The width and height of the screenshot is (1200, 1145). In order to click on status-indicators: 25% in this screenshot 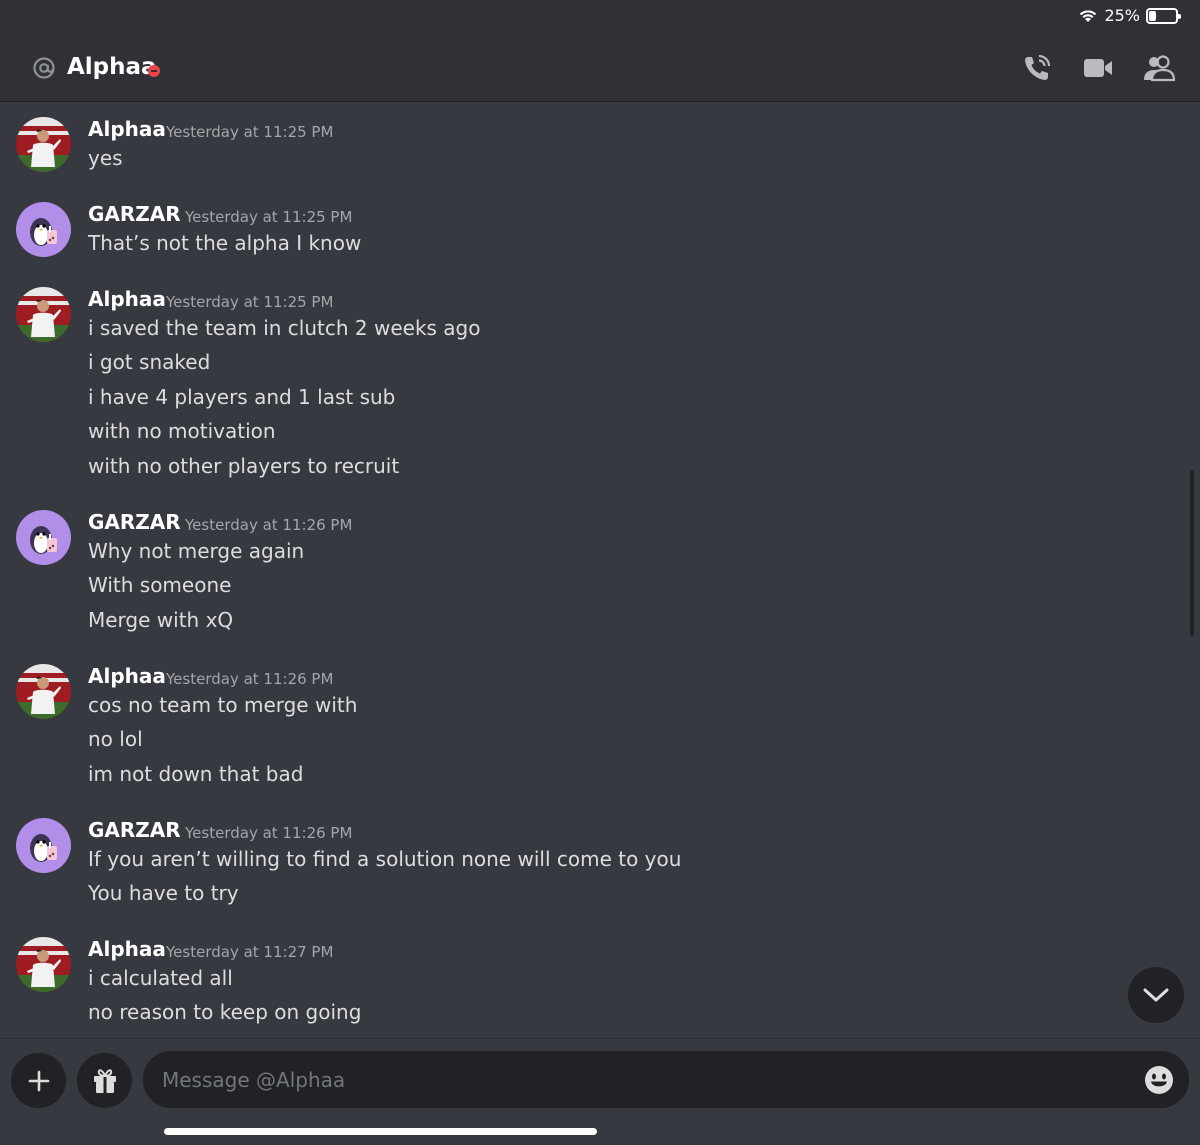, I will do `click(1129, 15)`.